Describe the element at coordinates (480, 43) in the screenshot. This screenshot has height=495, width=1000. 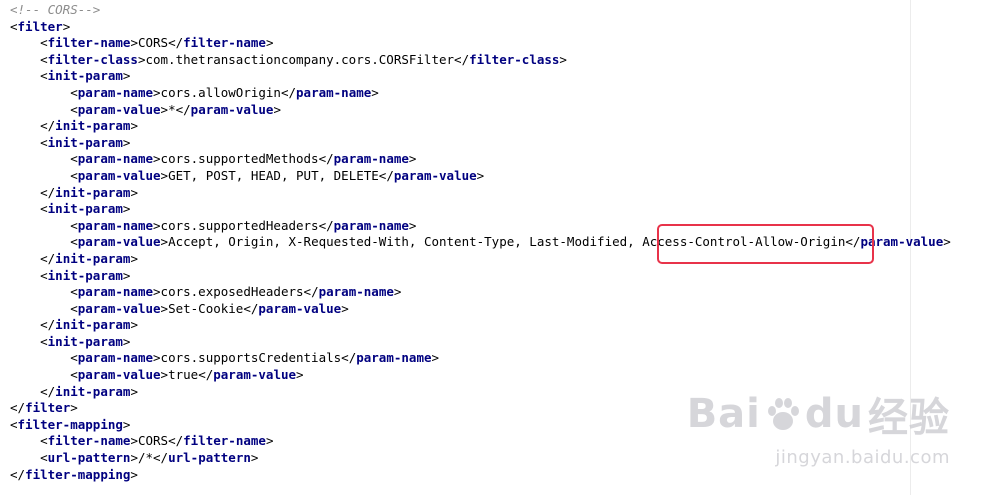
I see `code-line: <filter-name>CORS</filter-name>` at that location.